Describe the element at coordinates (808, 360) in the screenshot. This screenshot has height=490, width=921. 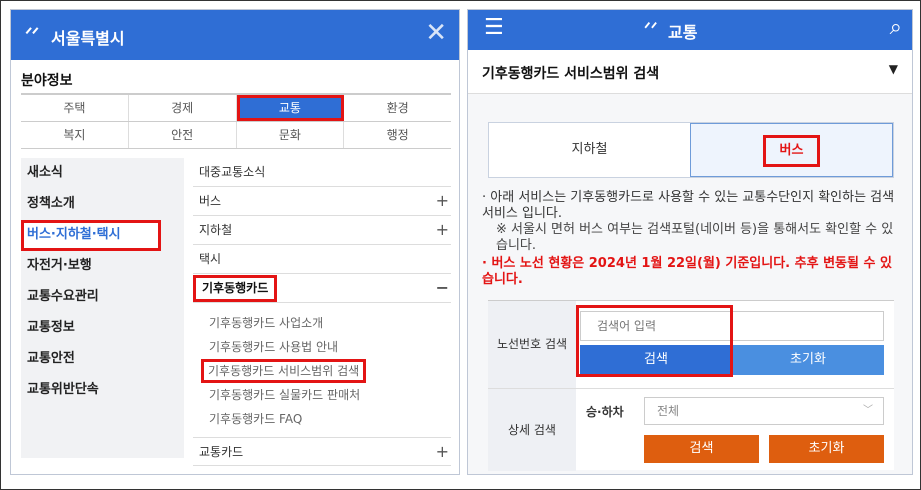
I see `reset-button: 초기화` at that location.